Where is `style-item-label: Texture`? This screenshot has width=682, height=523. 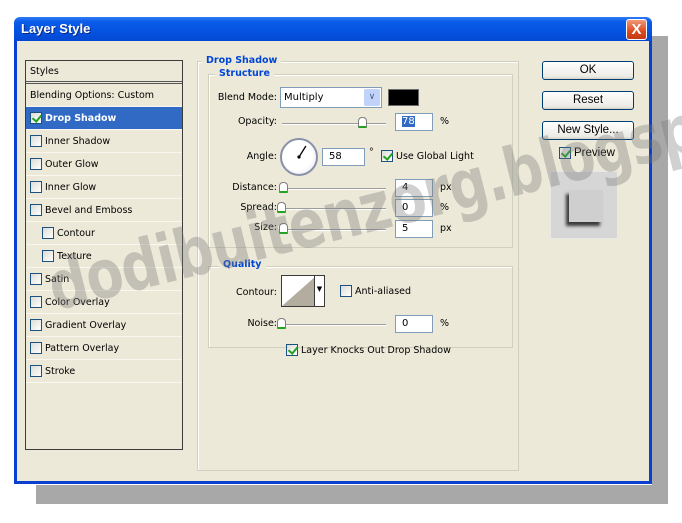 style-item-label: Texture is located at coordinates (74, 256).